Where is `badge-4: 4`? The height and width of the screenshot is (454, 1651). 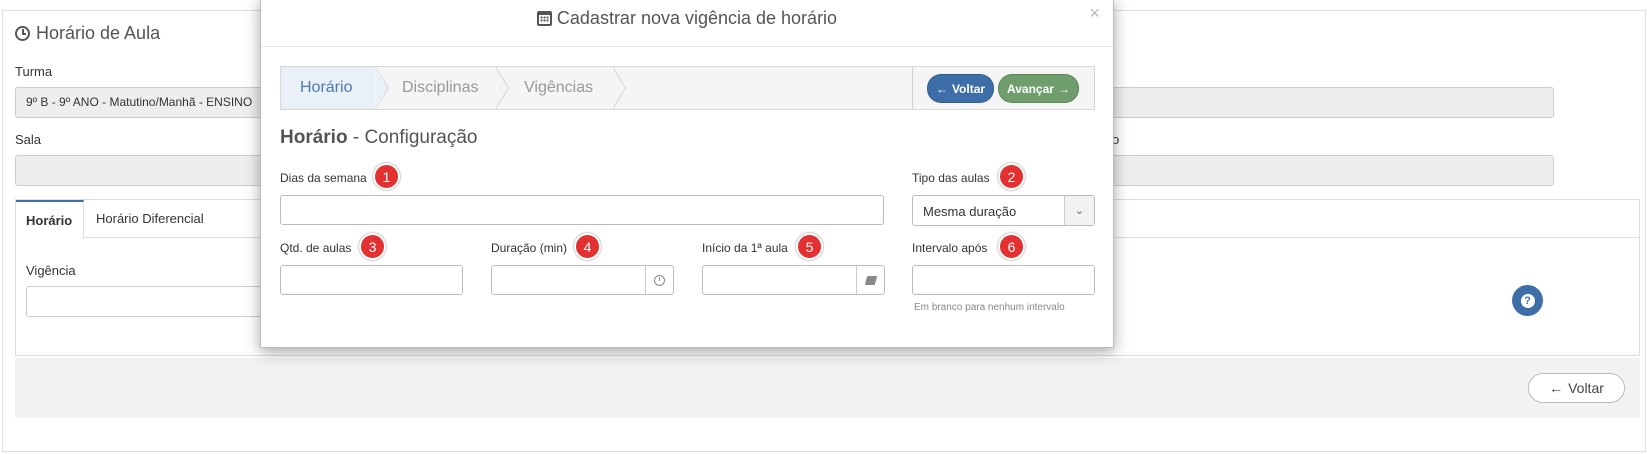 badge-4: 4 is located at coordinates (587, 246).